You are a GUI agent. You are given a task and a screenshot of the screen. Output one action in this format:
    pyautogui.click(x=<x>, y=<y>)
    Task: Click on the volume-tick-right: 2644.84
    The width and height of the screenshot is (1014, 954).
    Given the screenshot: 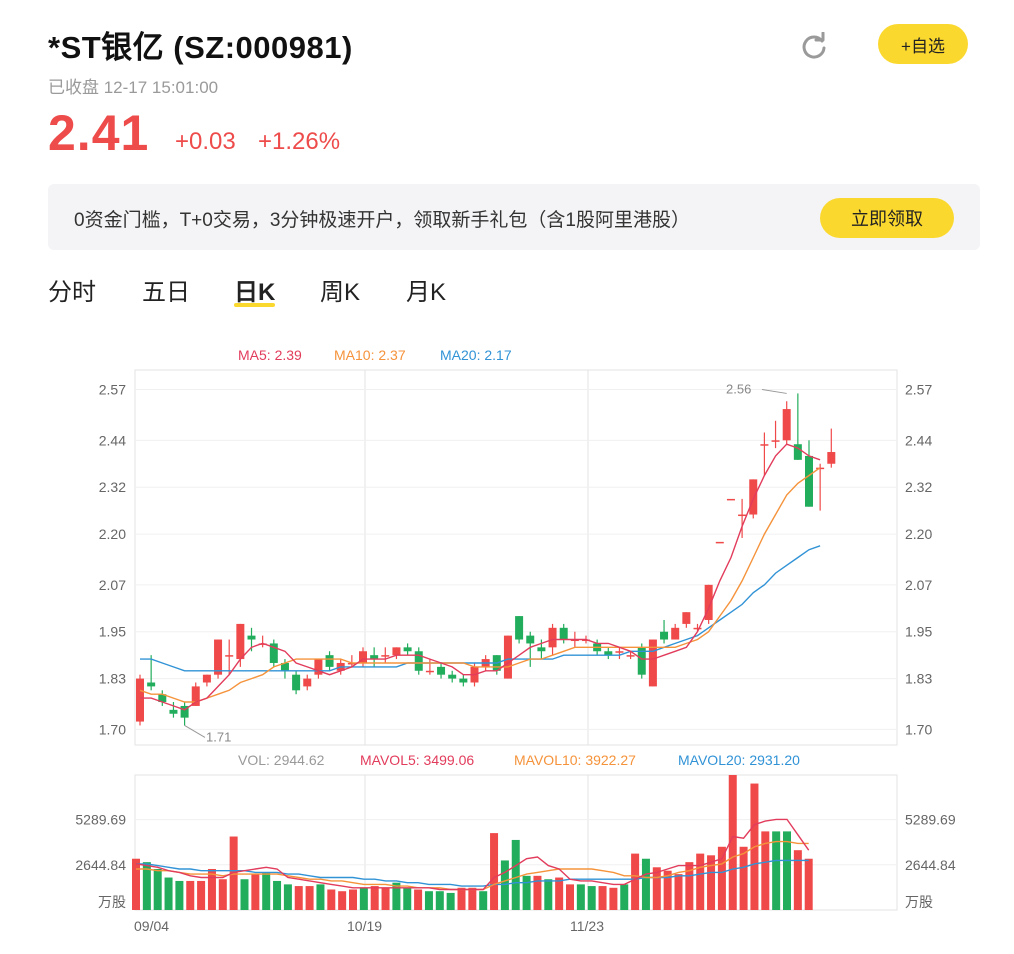 What is the action you would take?
    pyautogui.click(x=930, y=865)
    